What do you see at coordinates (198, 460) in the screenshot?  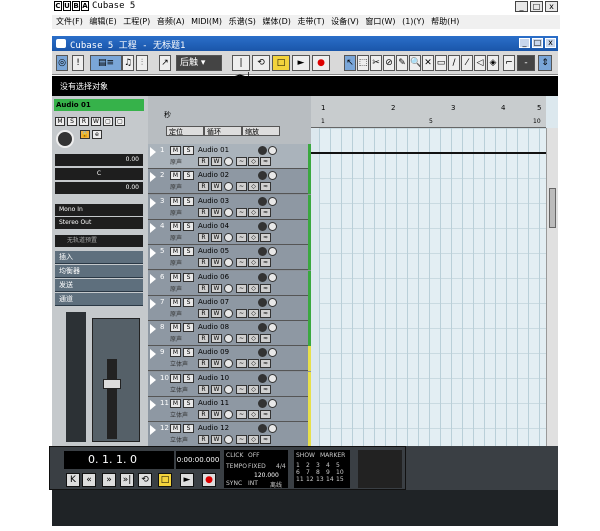 I see `time-display: 0:00:00.000` at bounding box center [198, 460].